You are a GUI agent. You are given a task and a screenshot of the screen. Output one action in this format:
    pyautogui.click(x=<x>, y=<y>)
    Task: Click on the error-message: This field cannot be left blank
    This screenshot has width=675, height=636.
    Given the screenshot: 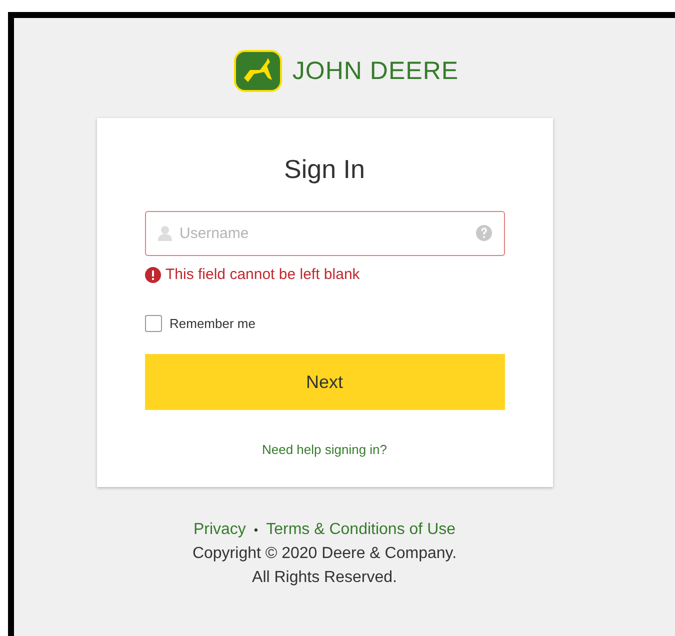 What is the action you would take?
    pyautogui.click(x=263, y=274)
    